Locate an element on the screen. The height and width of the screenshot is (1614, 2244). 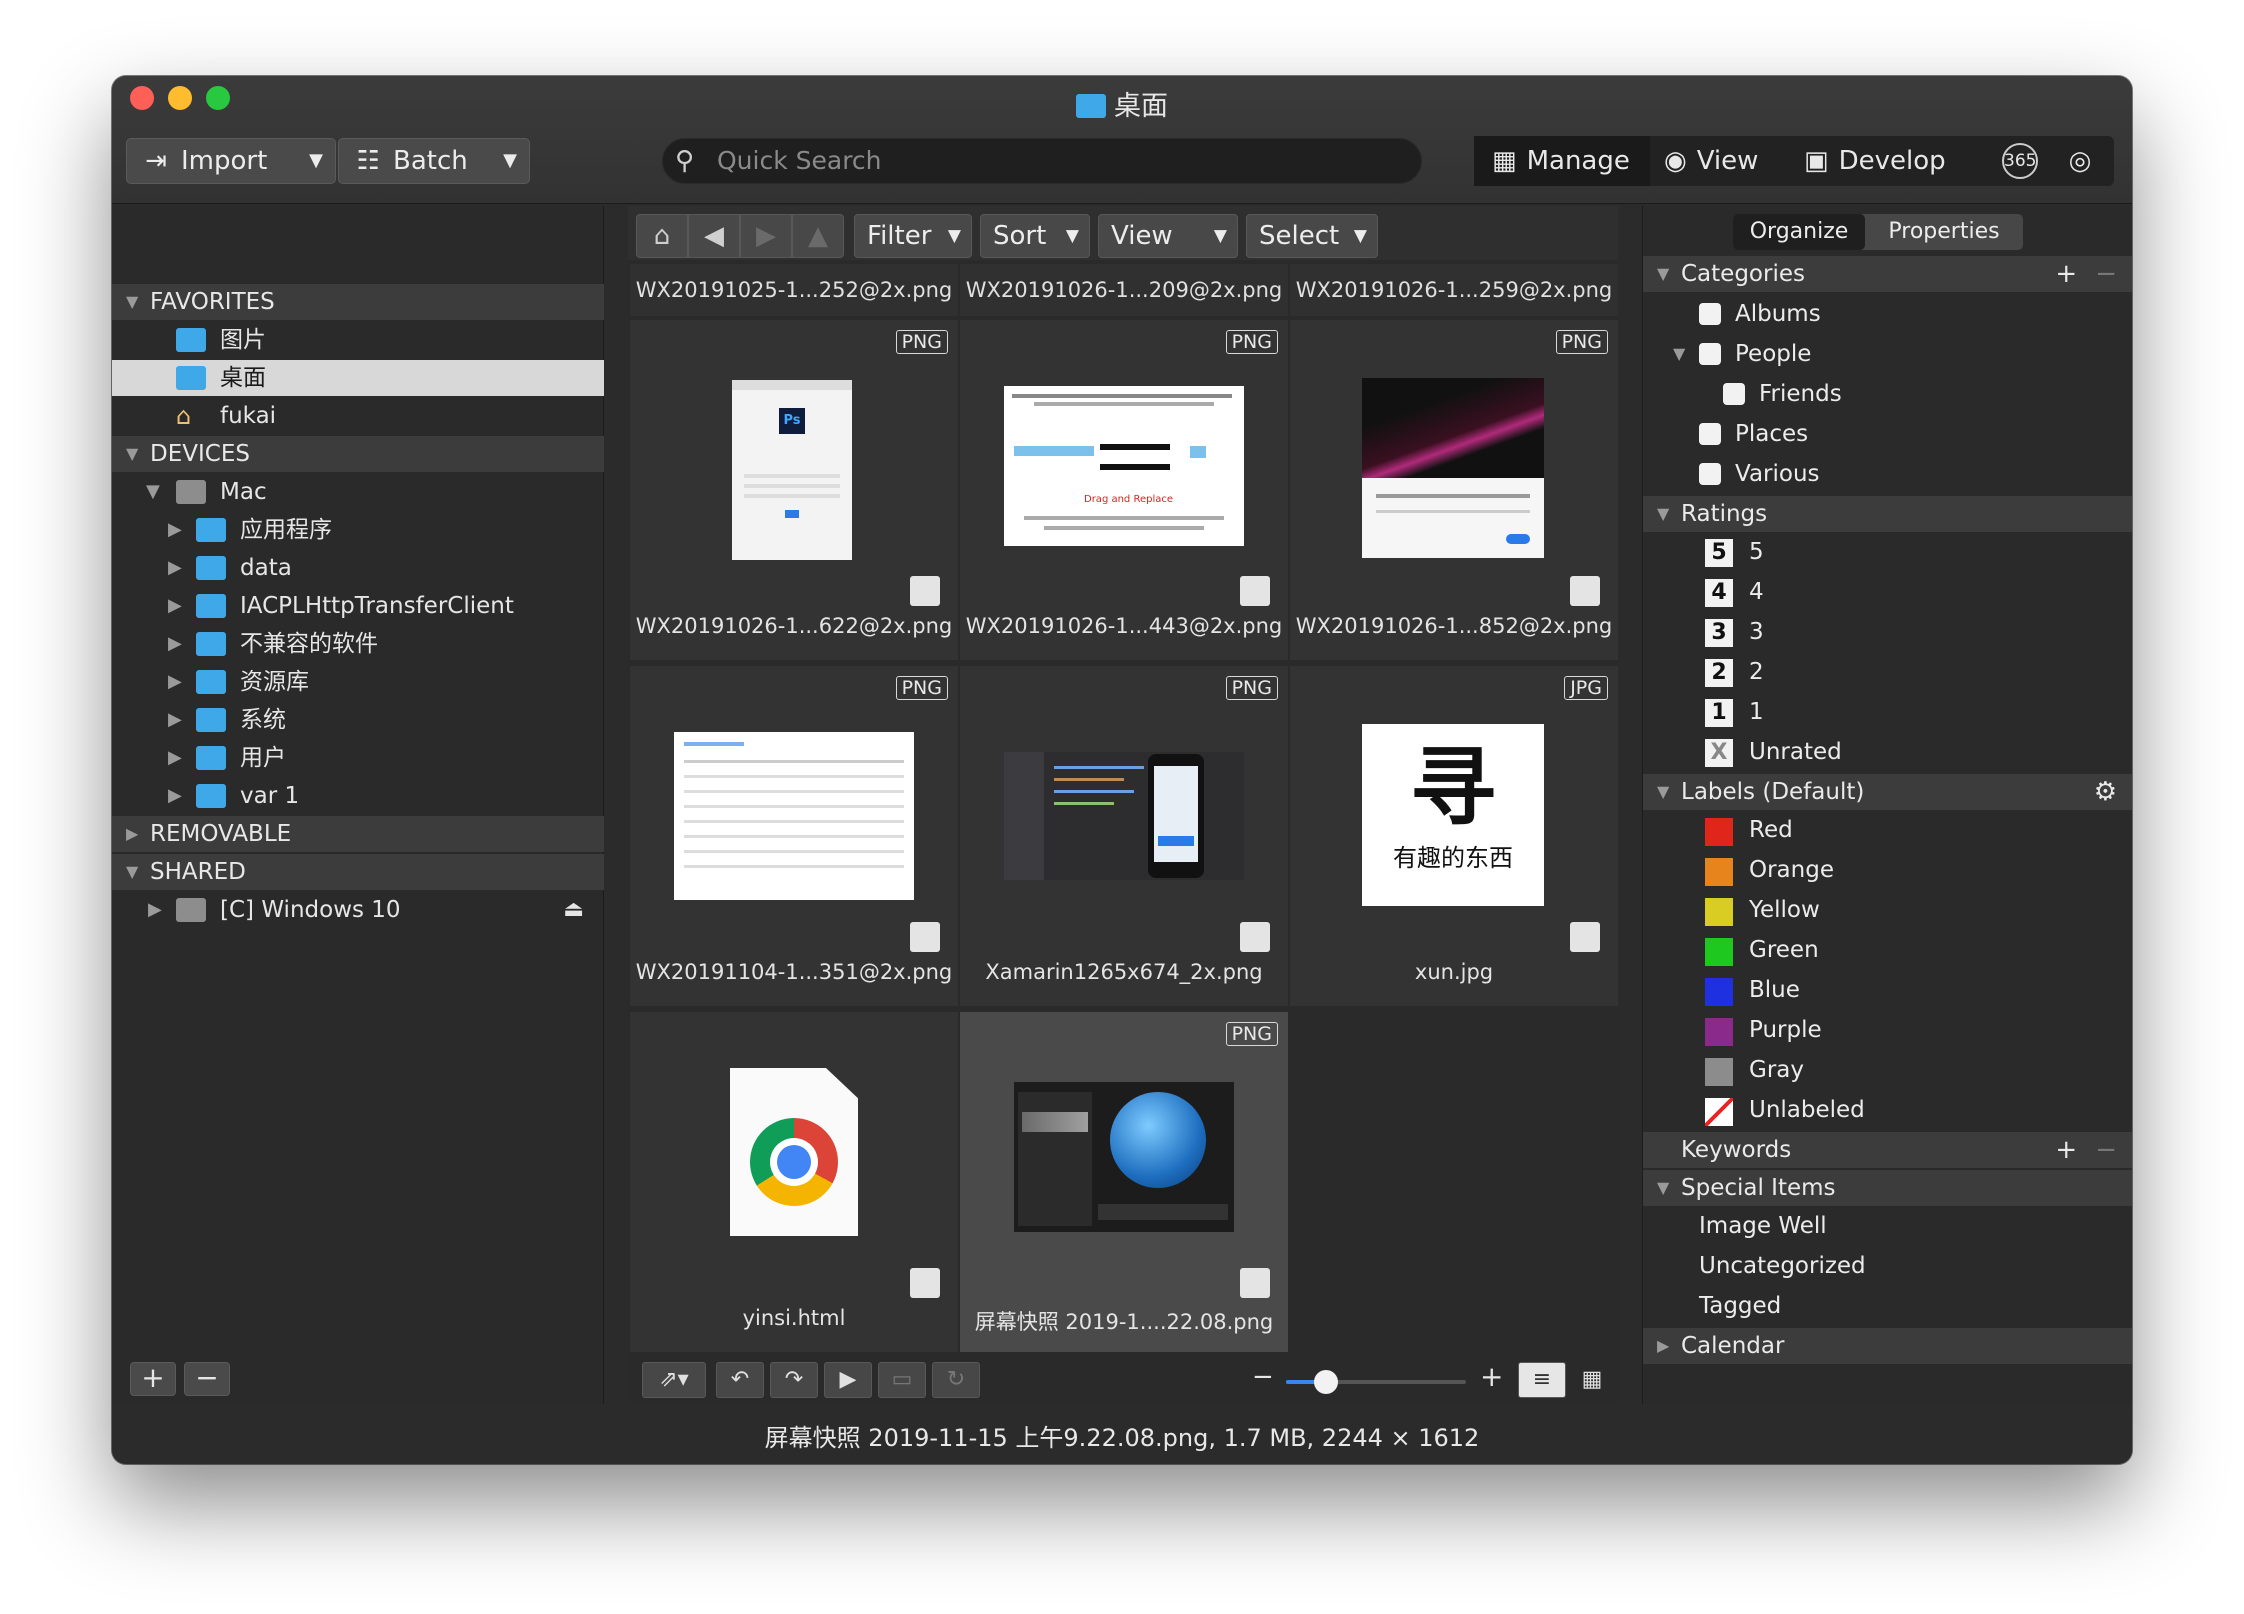
label-red: Red is located at coordinates (1887, 830).